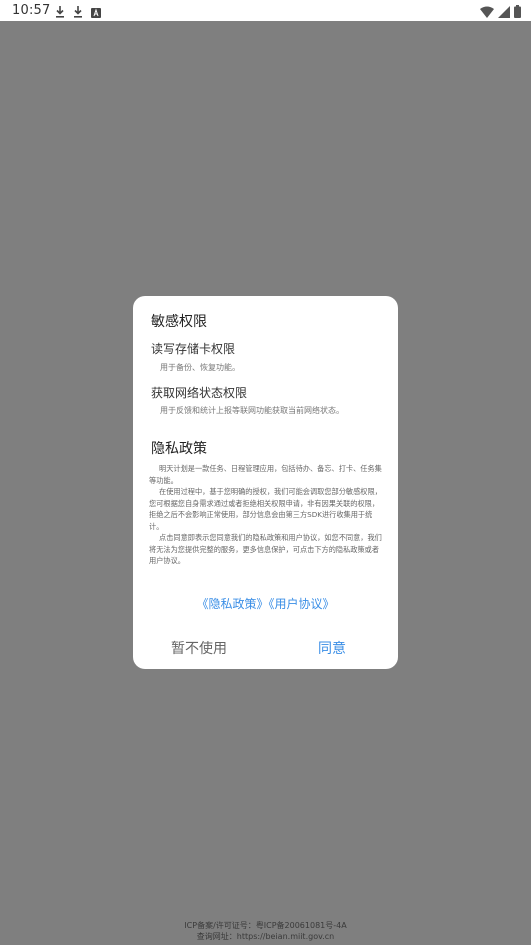 The width and height of the screenshot is (531, 945). I want to click on privacy-paragraph: 明天计划是一款任务、日程管理应用，包括待办、备忘、打卡、任务集等功能。, so click(265, 474).